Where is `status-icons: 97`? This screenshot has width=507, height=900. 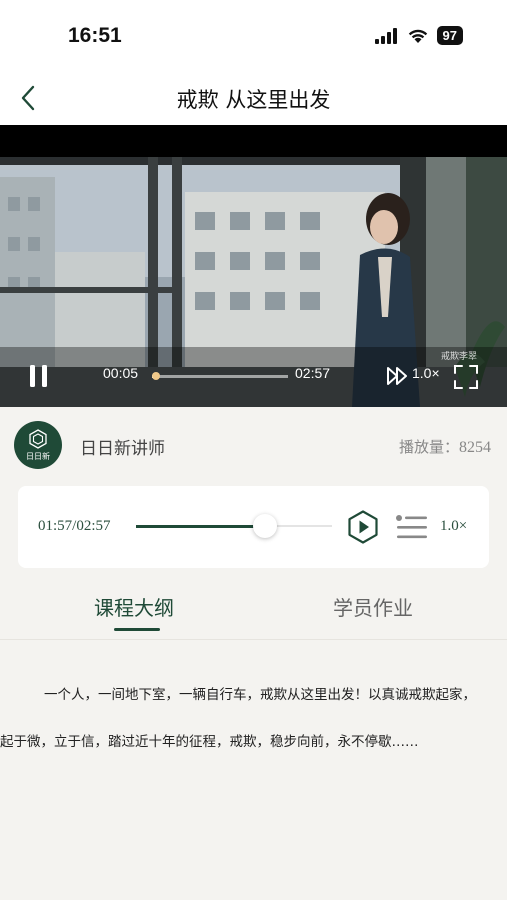 status-icons: 97 is located at coordinates (418, 35).